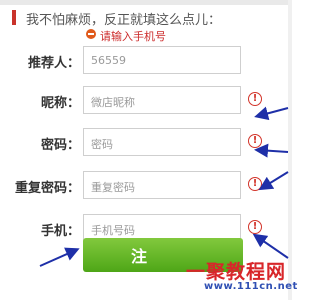 Image resolution: width=320 pixels, height=300 pixels. I want to click on password-arrow-icon, so click(271, 150).